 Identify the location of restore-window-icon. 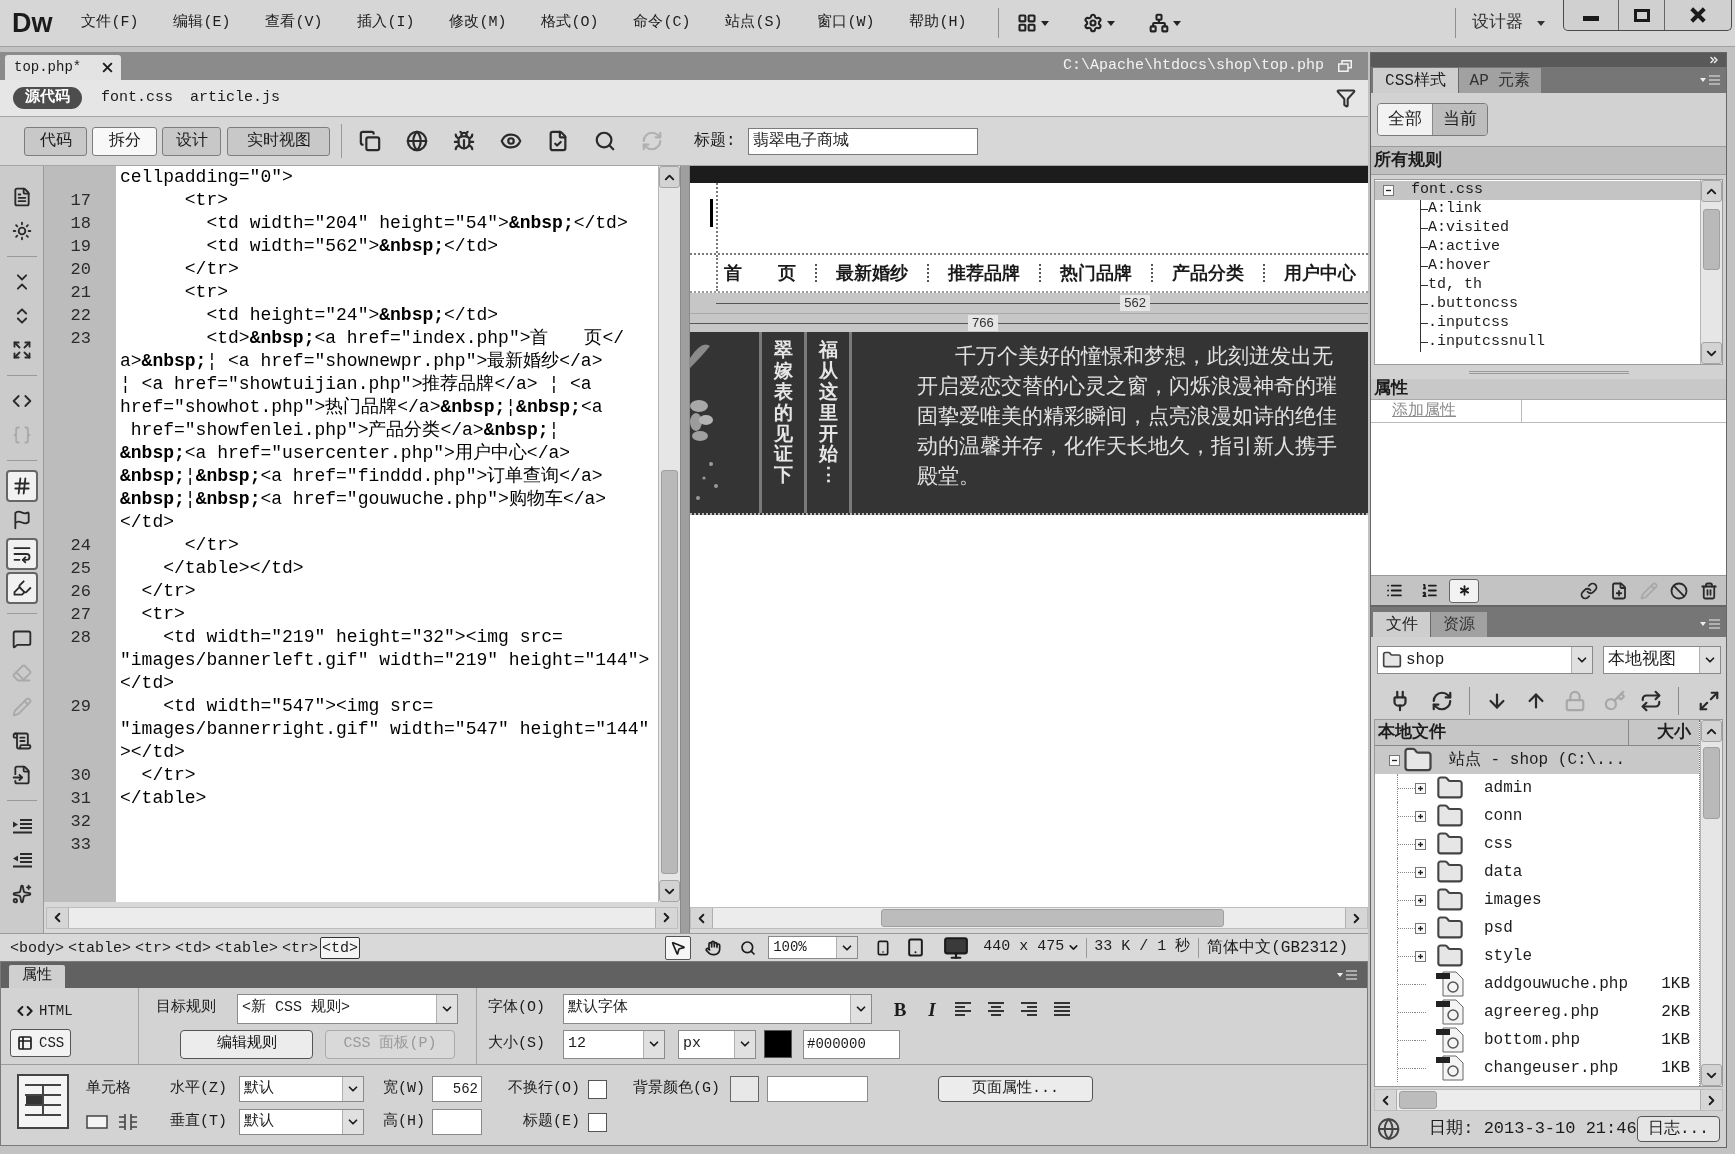
(1345, 66).